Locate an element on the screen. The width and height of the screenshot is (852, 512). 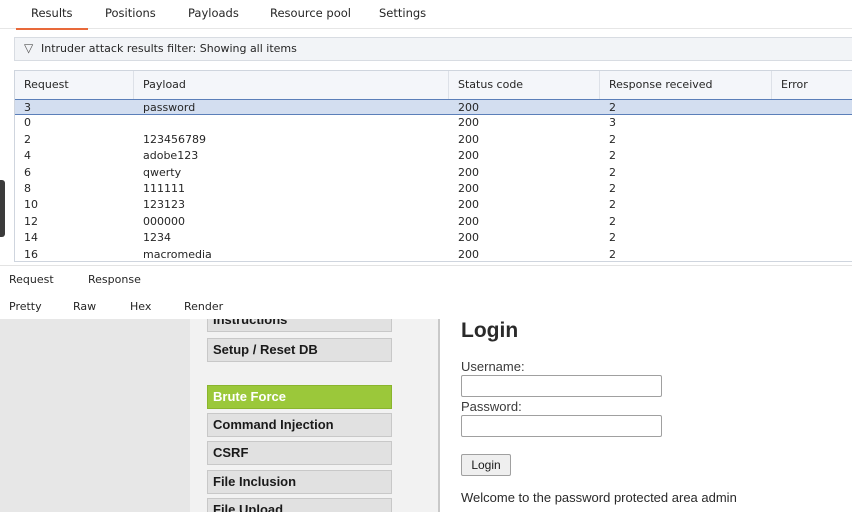
column-header-response-received: Response received is located at coordinates (686, 85).